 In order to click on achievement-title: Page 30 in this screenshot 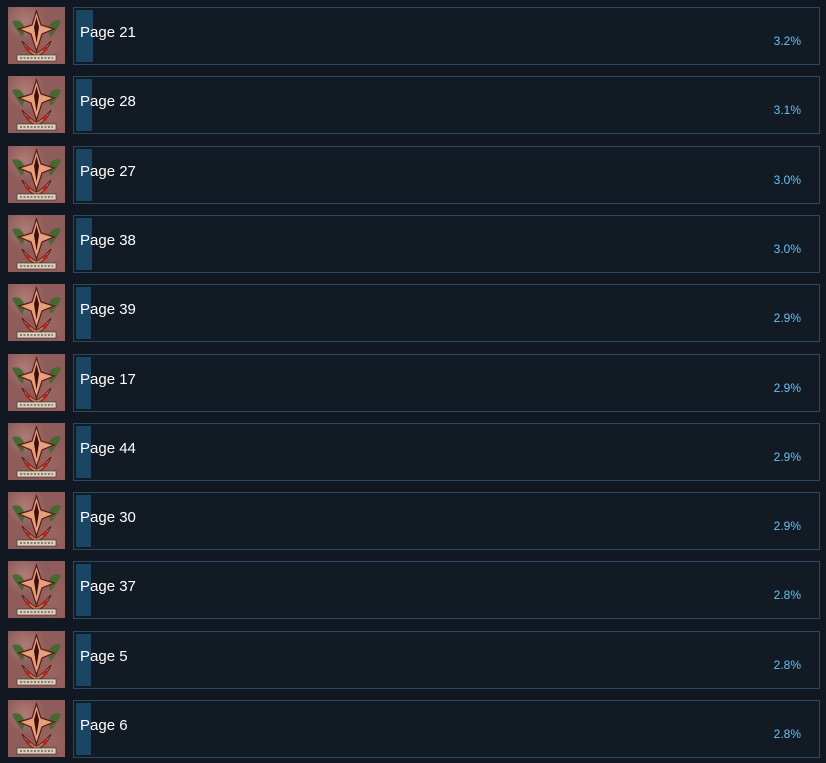, I will do `click(108, 518)`.